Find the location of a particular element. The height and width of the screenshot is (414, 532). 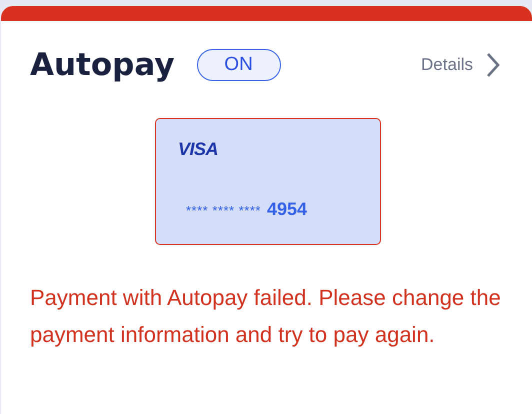

details-link: Details is located at coordinates (447, 65).